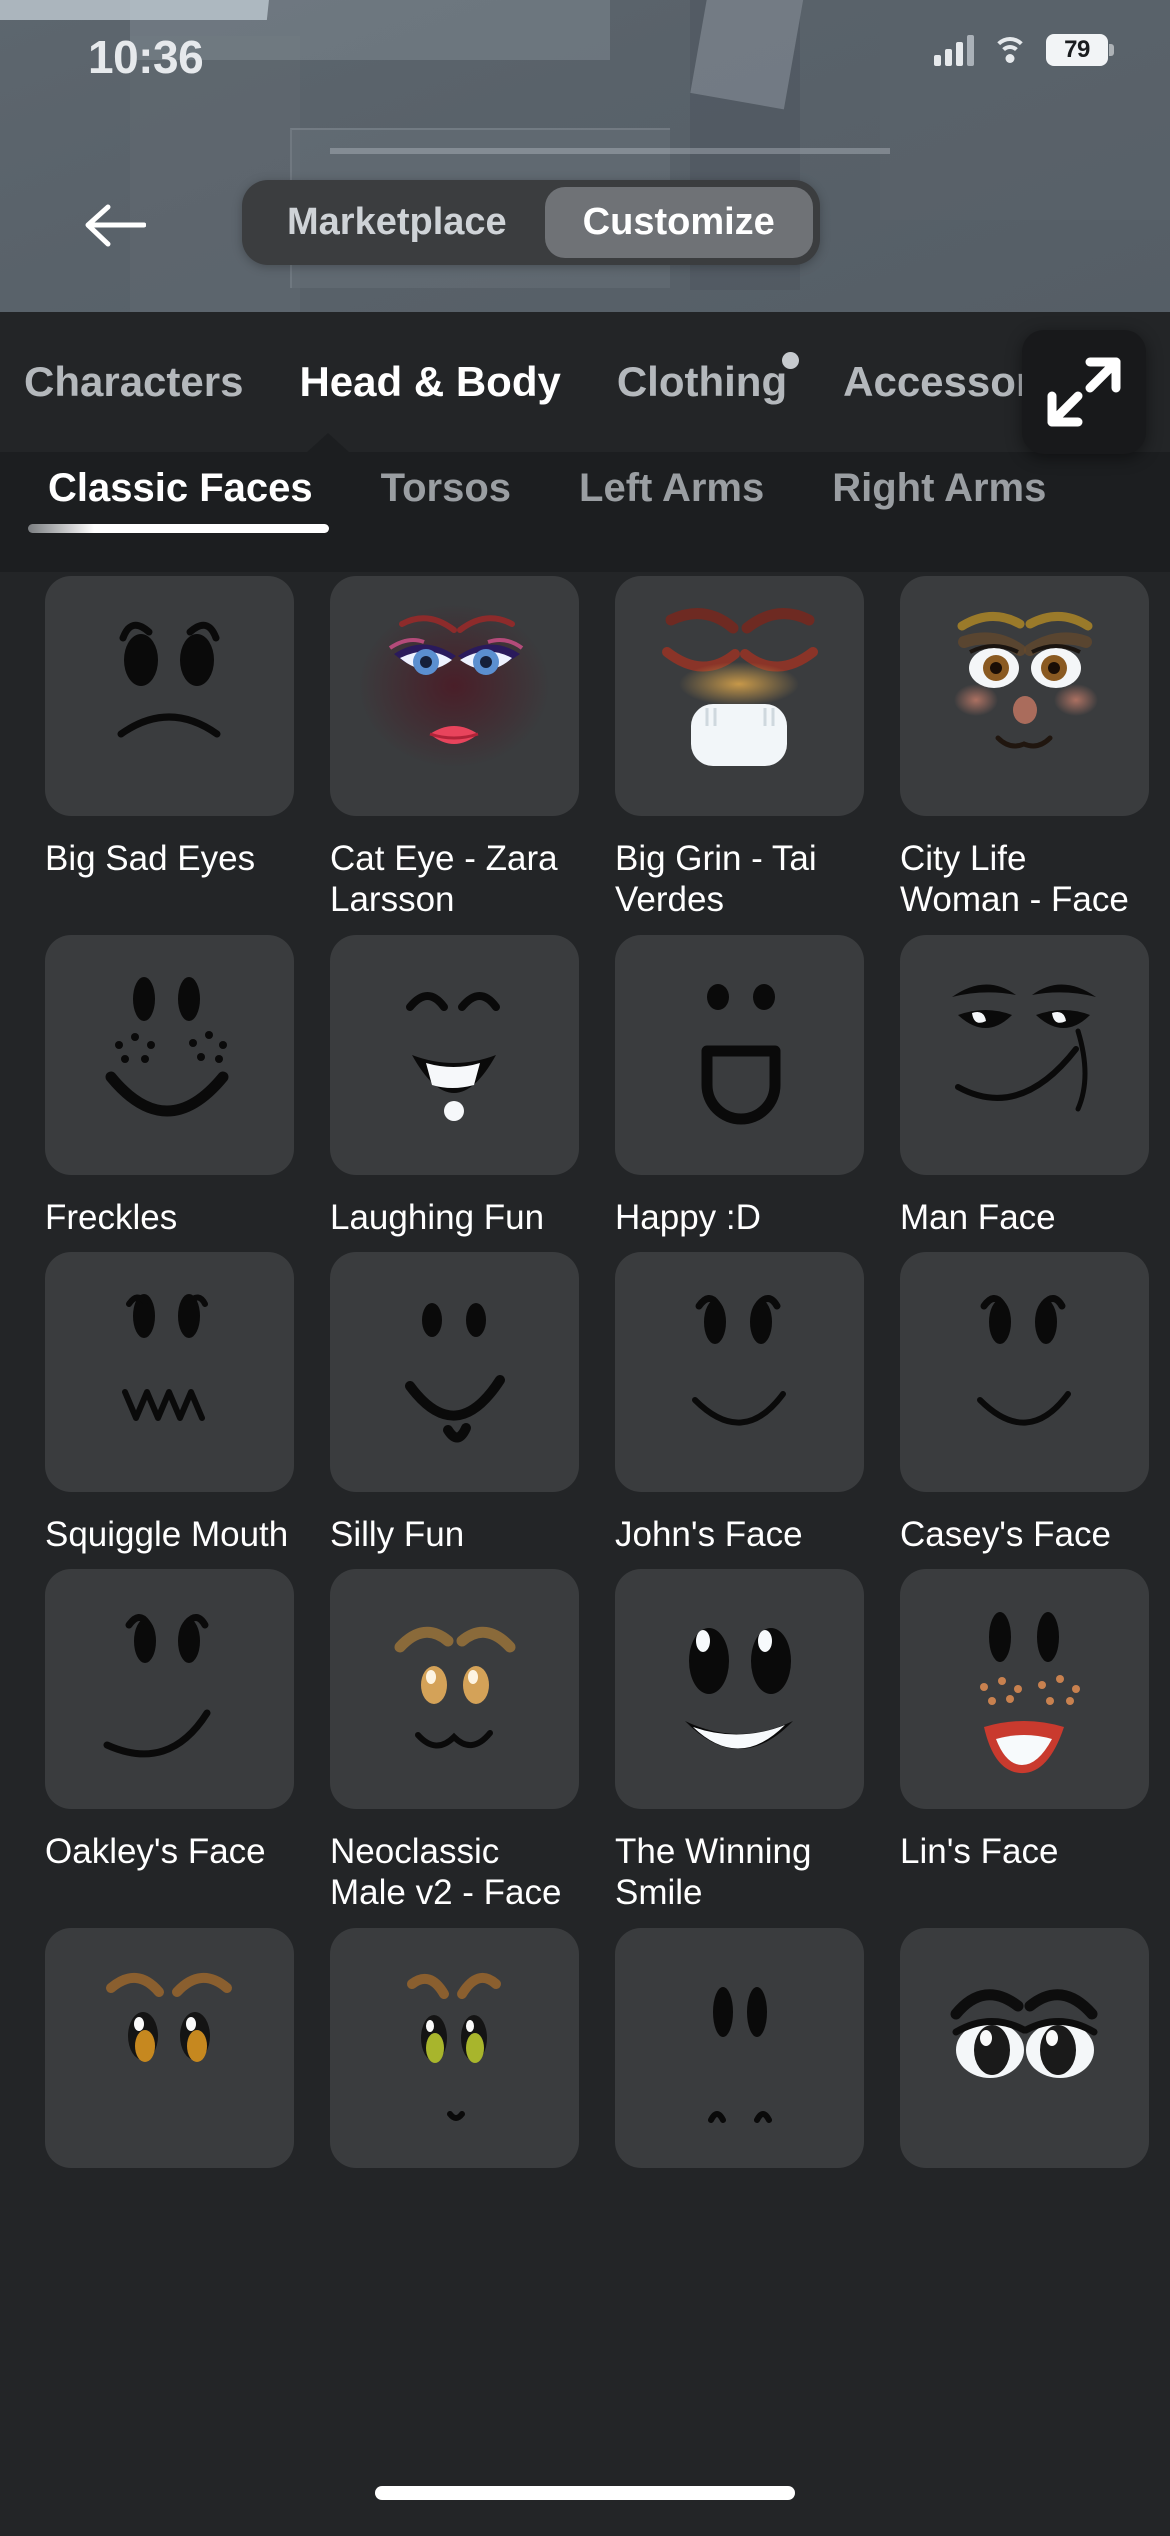 This screenshot has height=2536, width=1170. What do you see at coordinates (155, 1852) in the screenshot?
I see `item-label: Oakley's Face` at bounding box center [155, 1852].